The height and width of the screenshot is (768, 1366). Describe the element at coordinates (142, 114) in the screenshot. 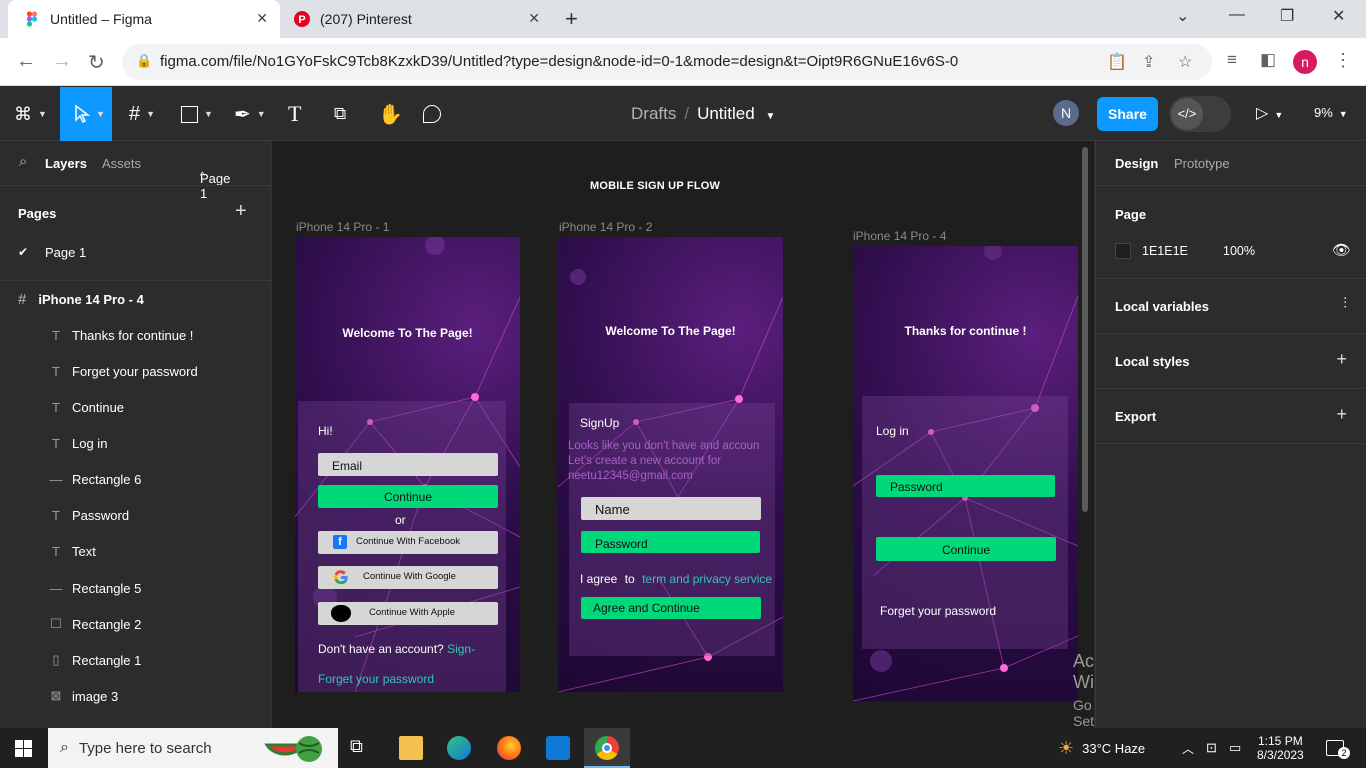

I see `frame-tool: # ▼` at that location.